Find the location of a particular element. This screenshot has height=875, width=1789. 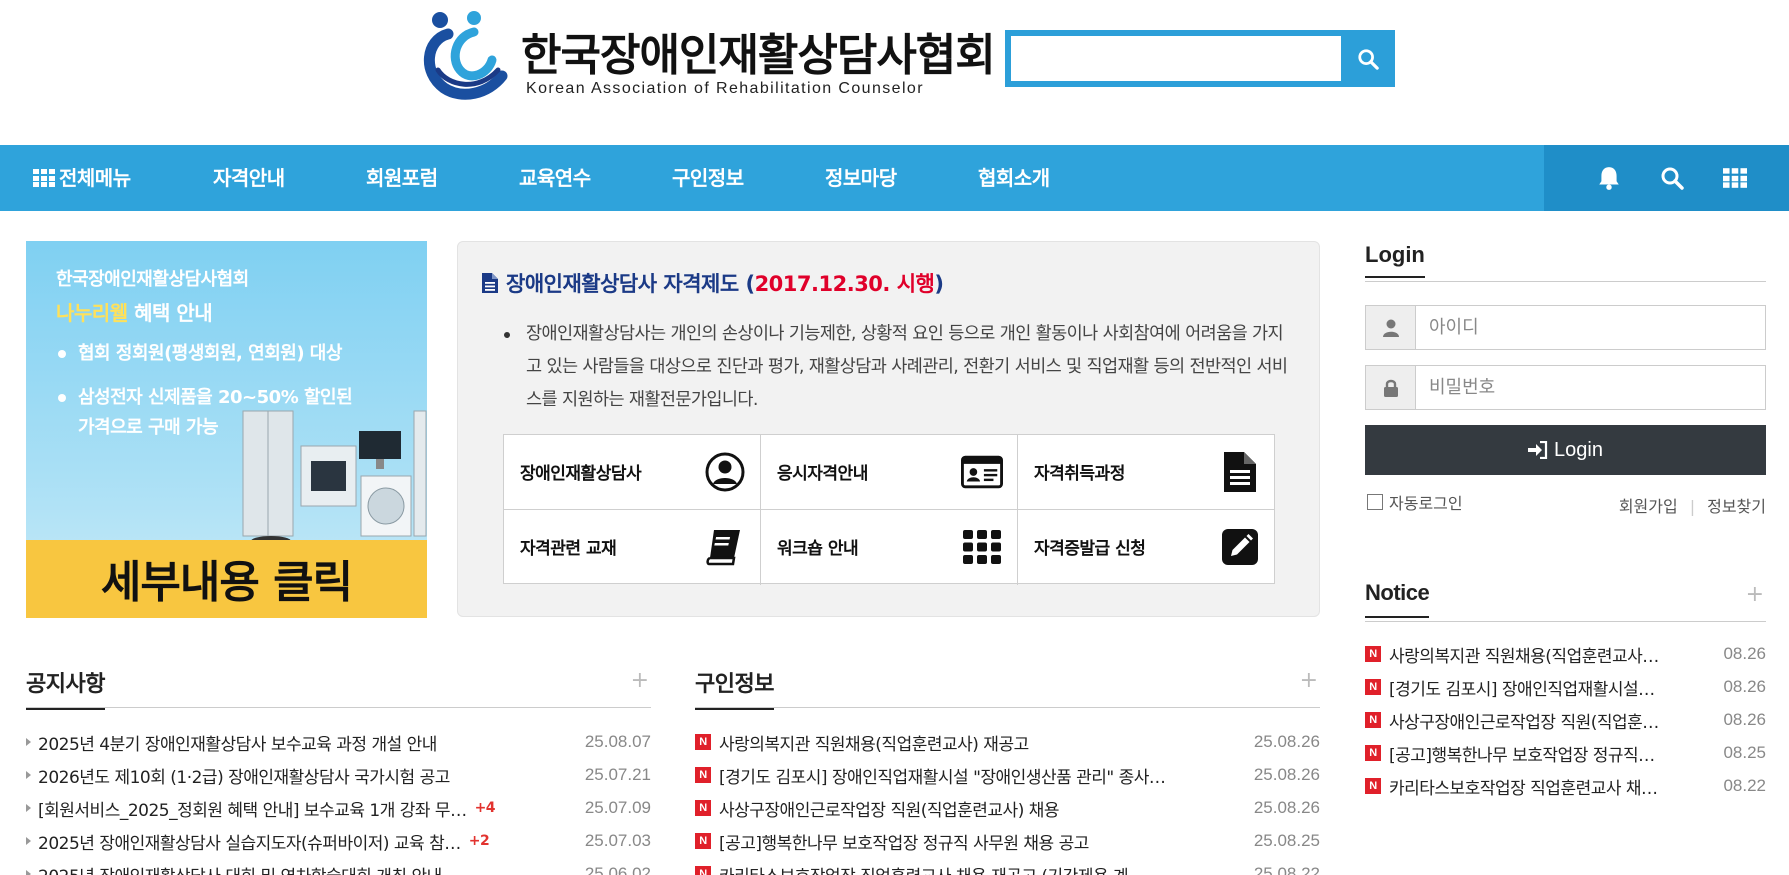

side-notice-heading: Notice + is located at coordinates (1565, 601).